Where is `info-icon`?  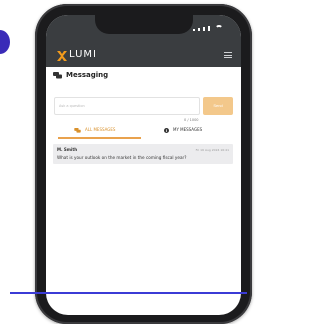 info-icon is located at coordinates (166, 130).